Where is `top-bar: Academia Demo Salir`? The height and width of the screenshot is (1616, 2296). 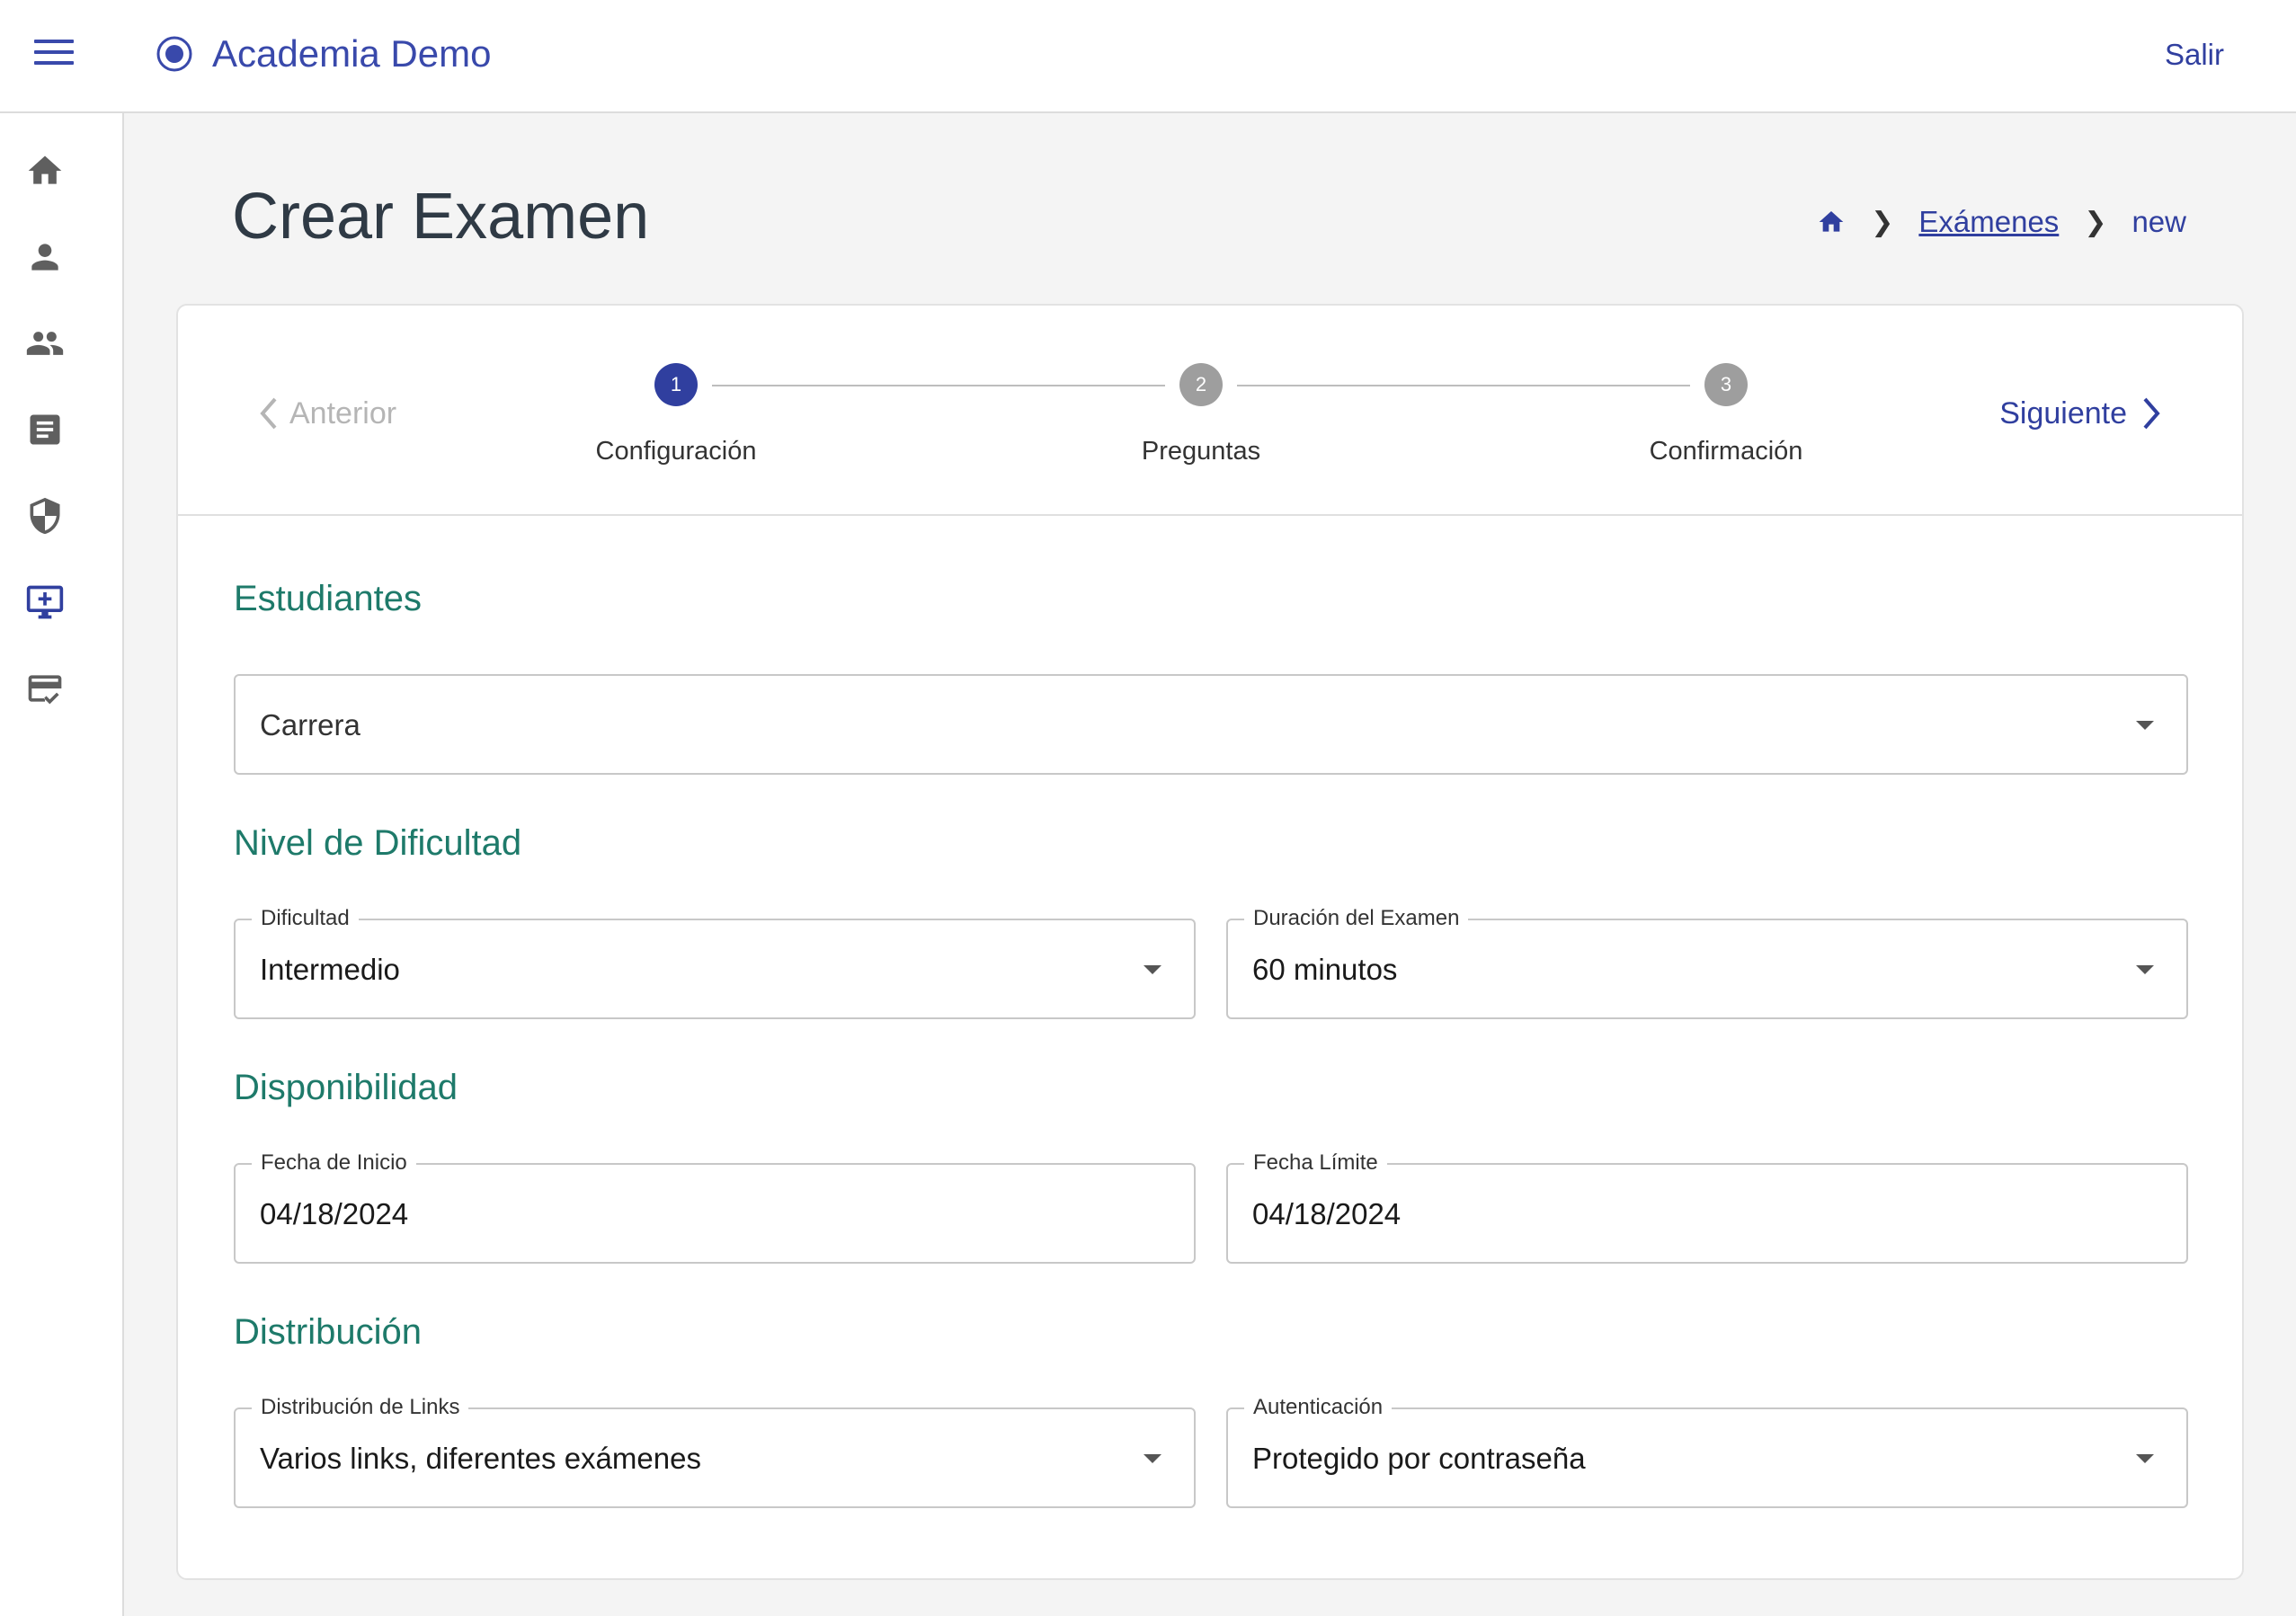 top-bar: Academia Demo Salir is located at coordinates (1148, 56).